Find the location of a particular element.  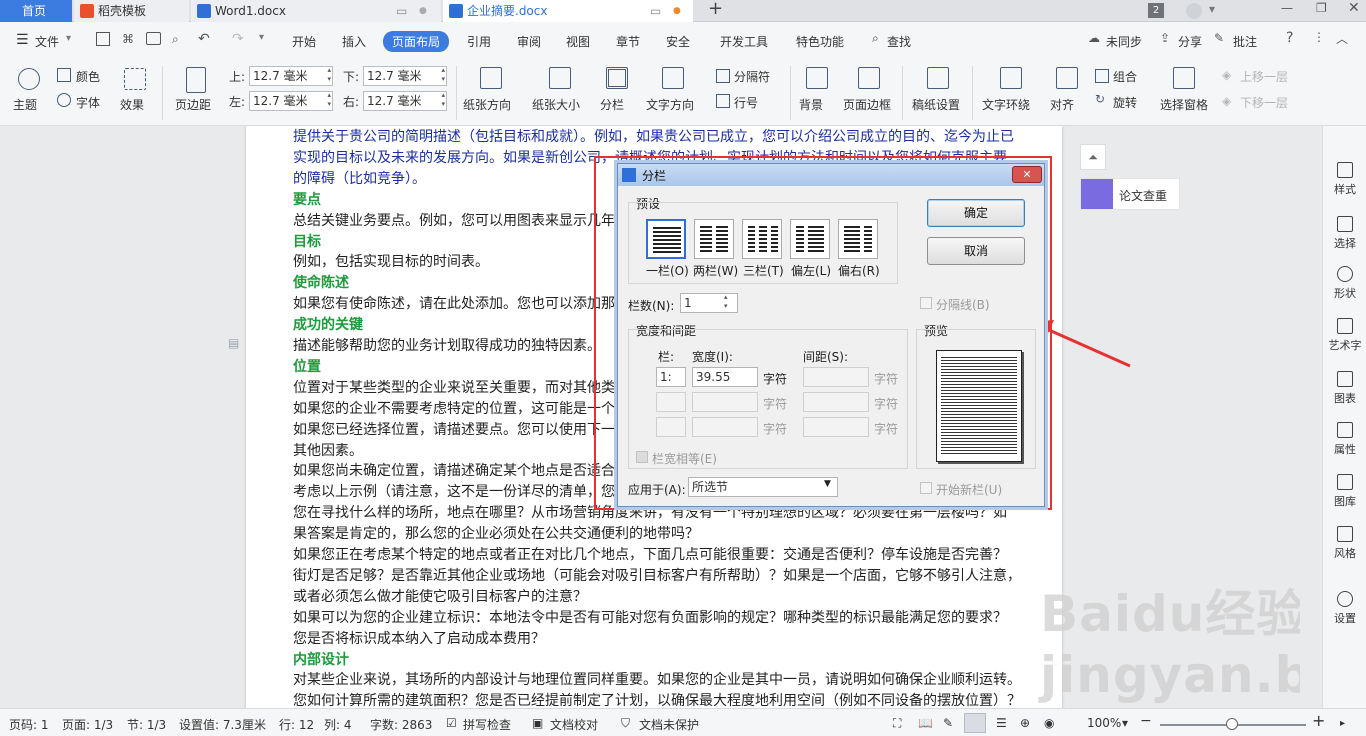

comment-button: 批注 is located at coordinates (1245, 41).